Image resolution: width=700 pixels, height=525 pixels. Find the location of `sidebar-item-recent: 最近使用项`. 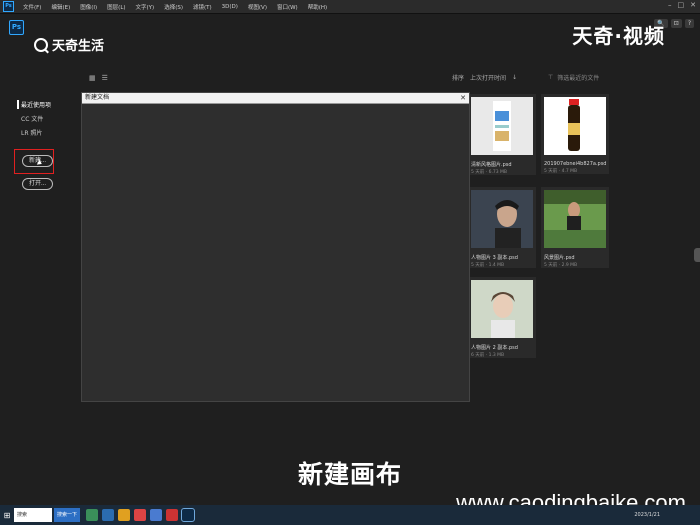

sidebar-item-recent: 最近使用项 is located at coordinates (34, 104).